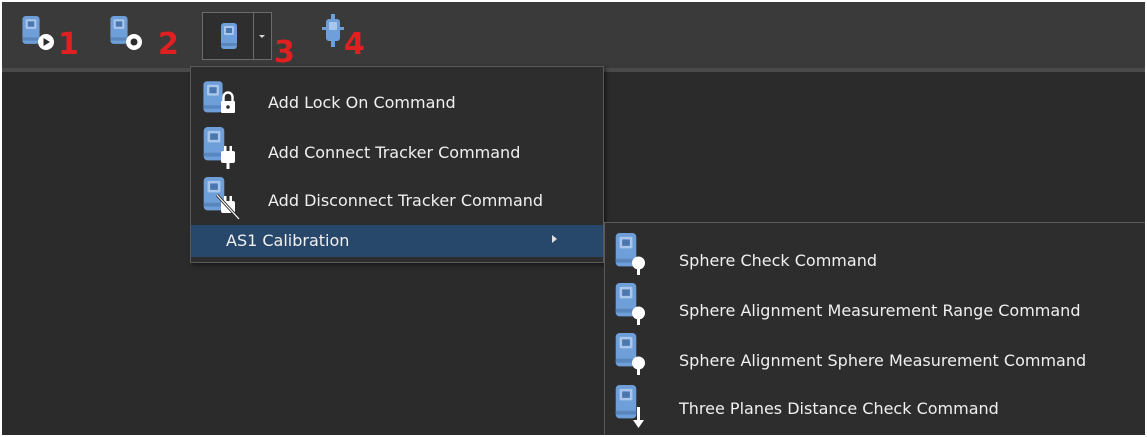 The image size is (1147, 437). What do you see at coordinates (778, 260) in the screenshot?
I see `menu-item-label: Sphere Check Command` at bounding box center [778, 260].